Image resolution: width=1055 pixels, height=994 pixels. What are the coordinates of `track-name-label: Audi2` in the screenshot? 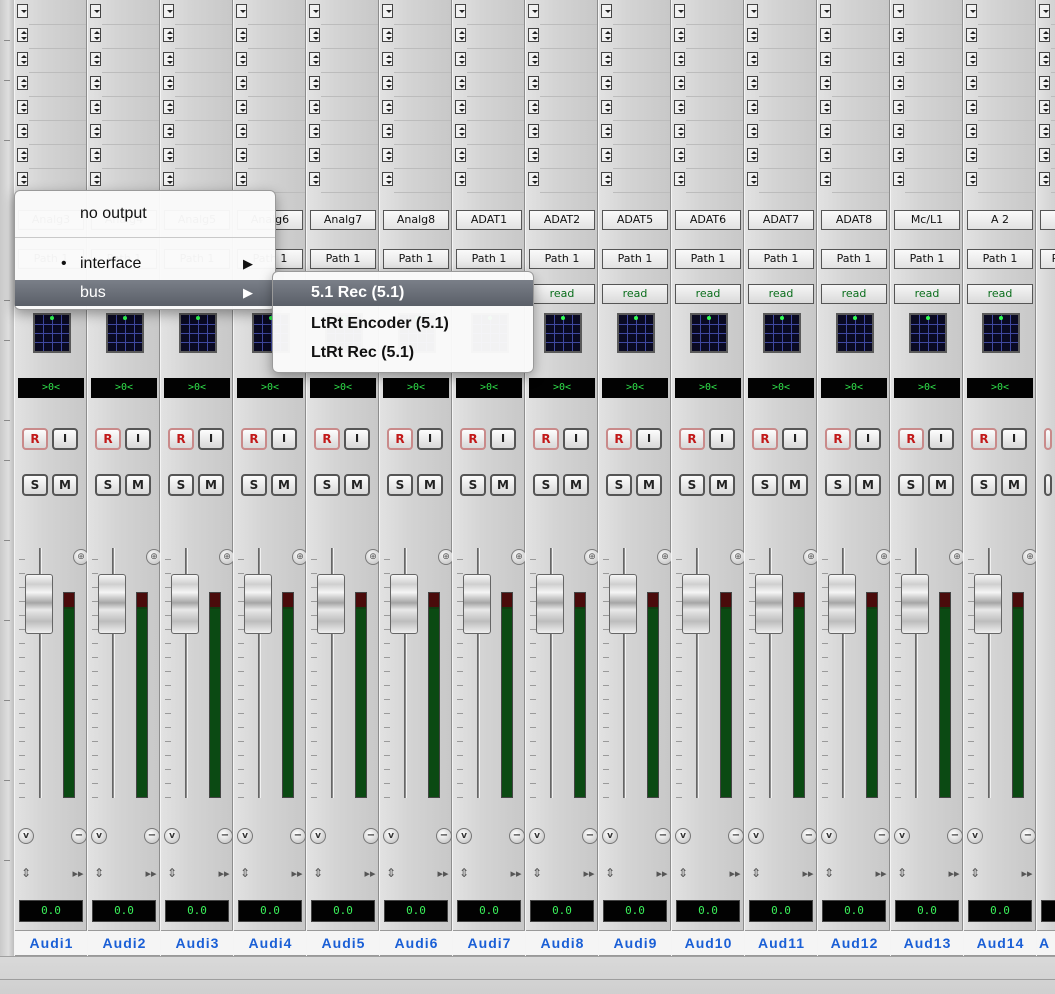 It's located at (124, 943).